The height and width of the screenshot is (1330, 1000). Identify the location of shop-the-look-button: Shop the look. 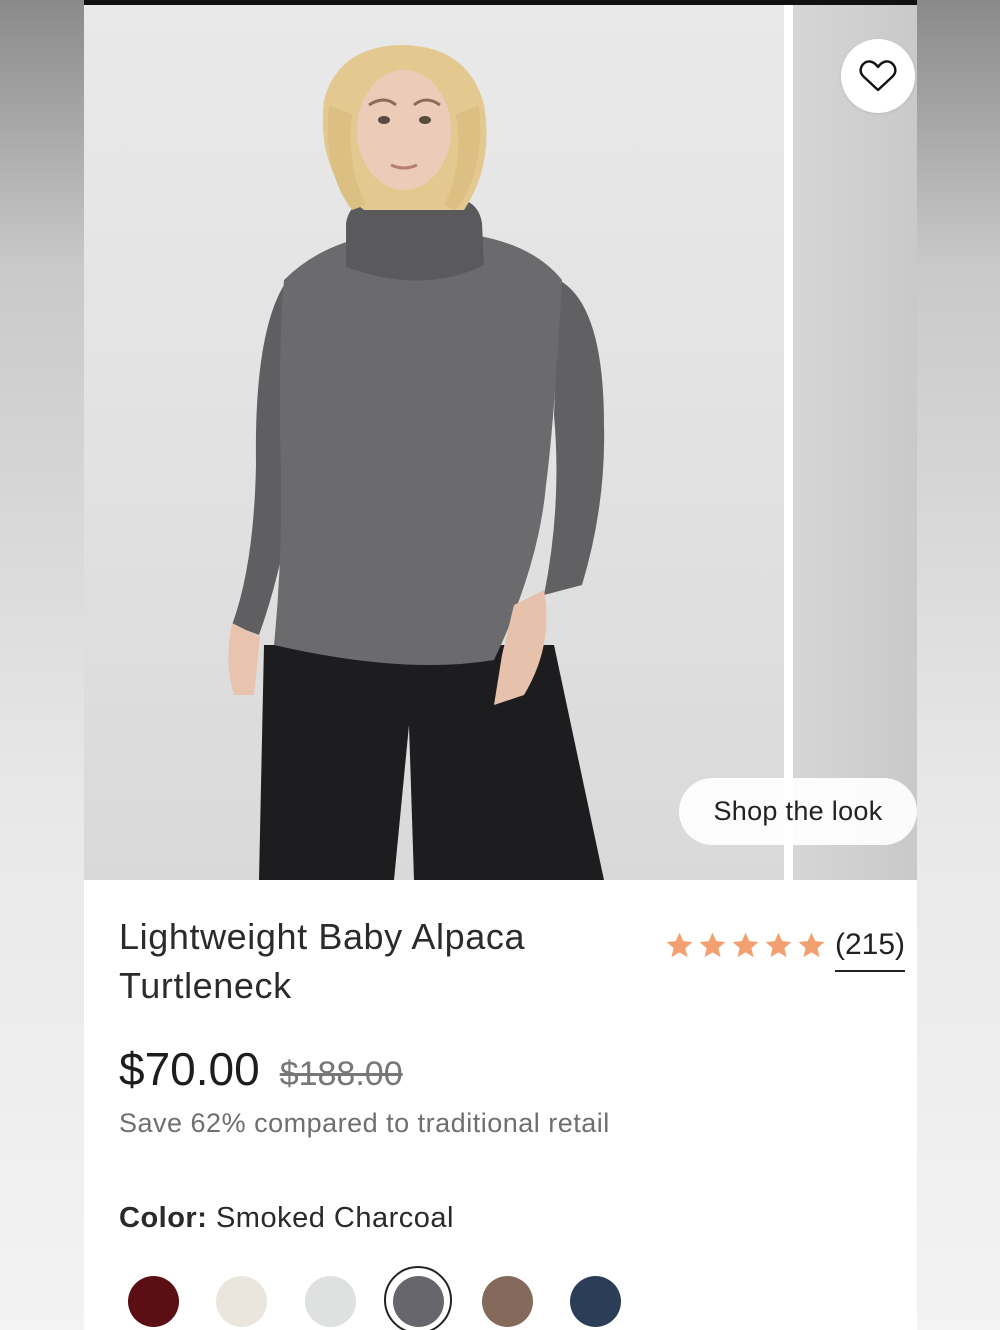
(798, 811).